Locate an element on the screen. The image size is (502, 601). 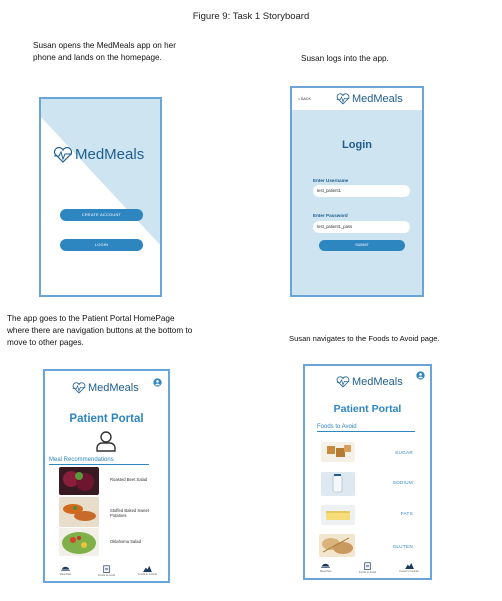
meal-name: Roasted Beet Salad is located at coordinates (135, 479).